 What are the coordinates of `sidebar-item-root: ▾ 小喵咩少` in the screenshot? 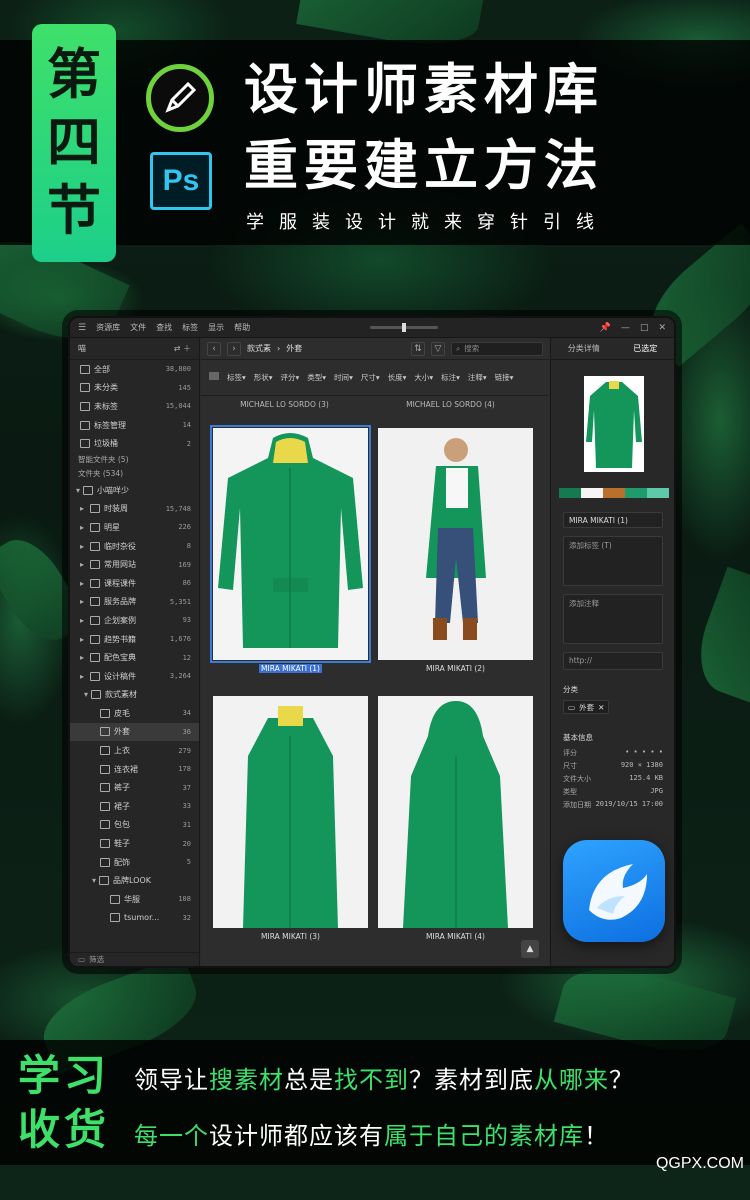 It's located at (134, 490).